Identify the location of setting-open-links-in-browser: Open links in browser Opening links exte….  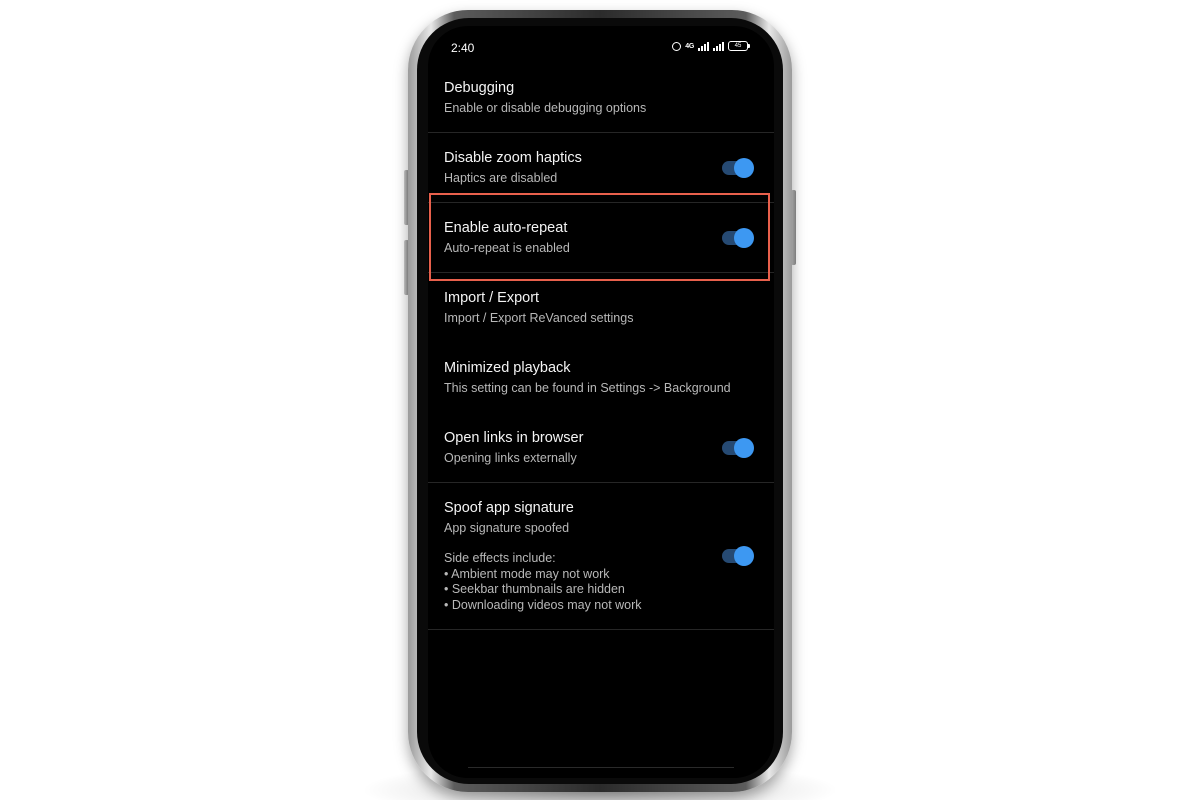
(601, 448).